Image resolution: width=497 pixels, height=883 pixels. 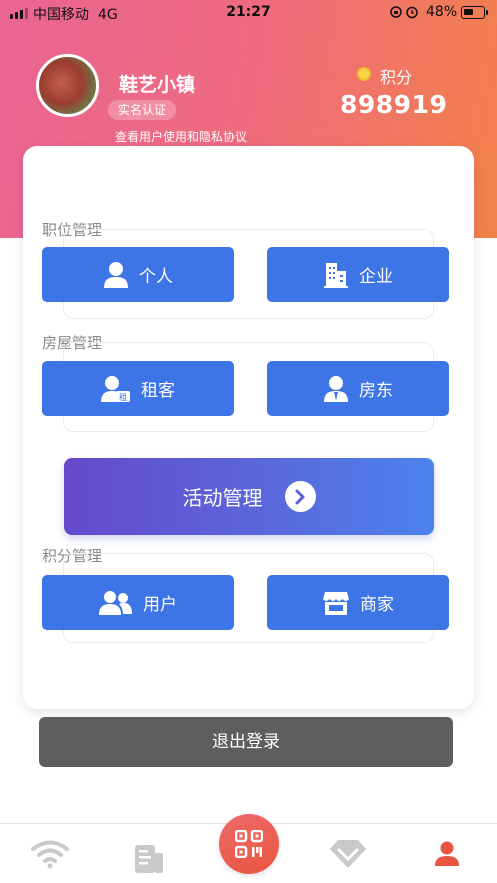 I want to click on coin-icon, so click(x=364, y=74).